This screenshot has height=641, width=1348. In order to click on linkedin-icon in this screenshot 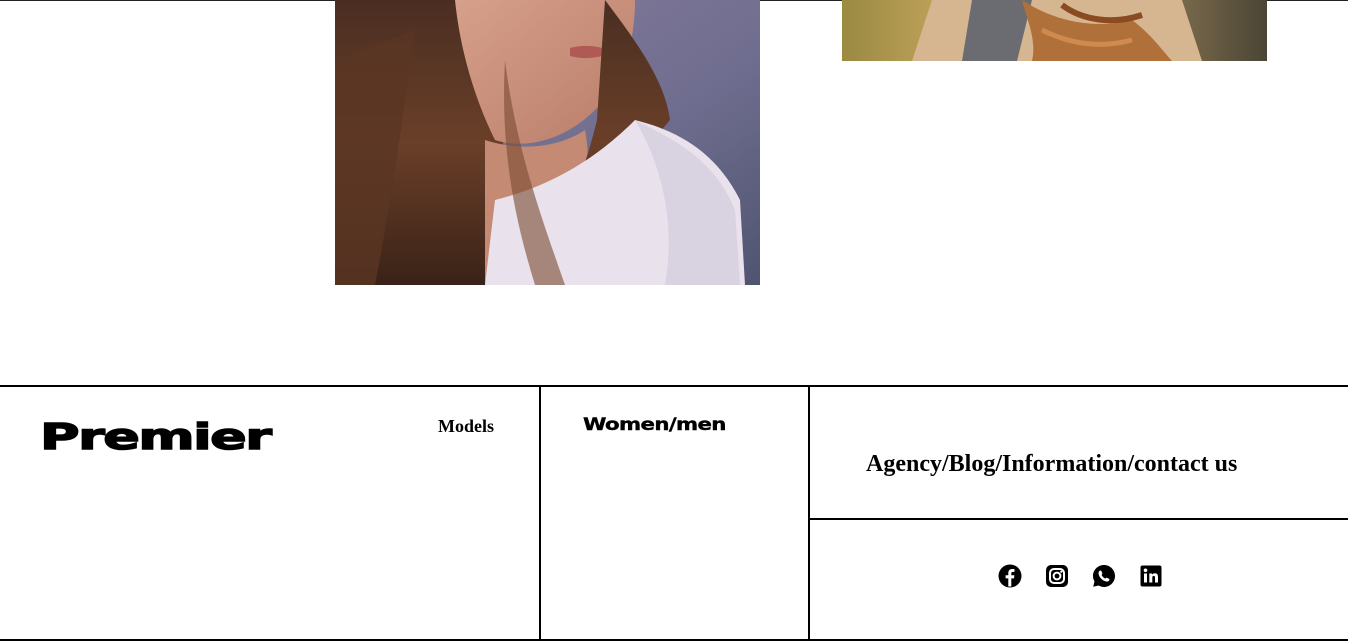, I will do `click(1151, 576)`.